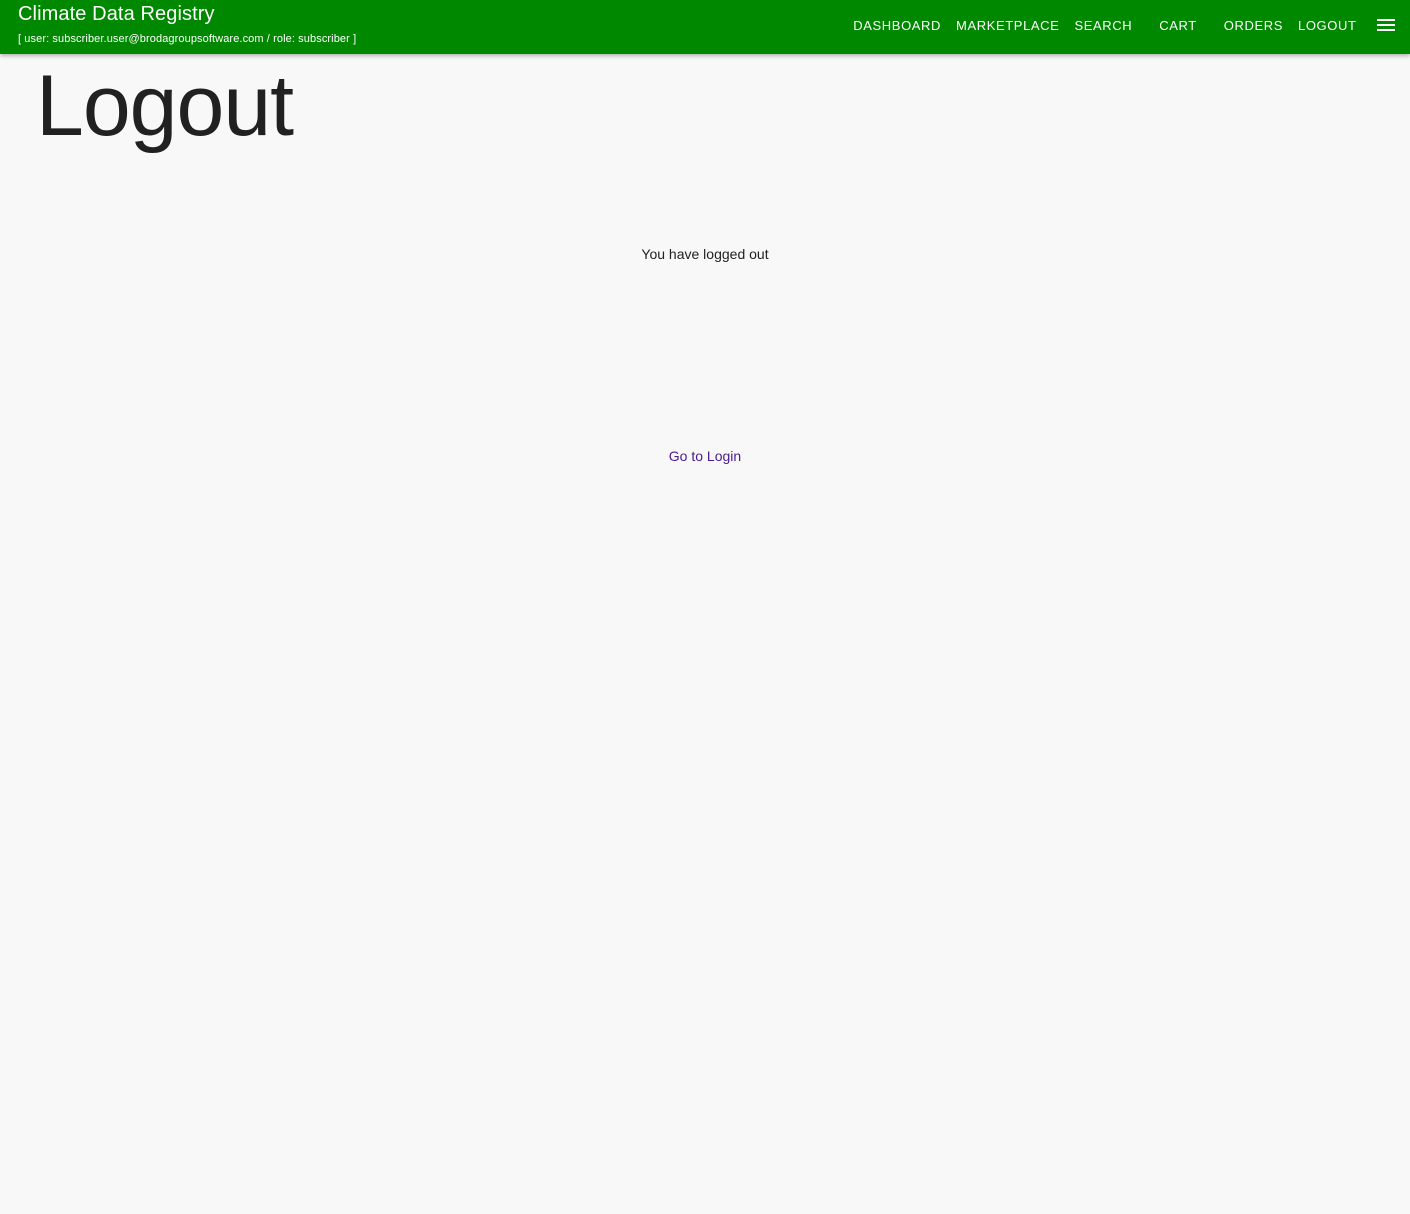 The image size is (1410, 1214). I want to click on nav-marketplace: MARKETPLACE, so click(1008, 25).